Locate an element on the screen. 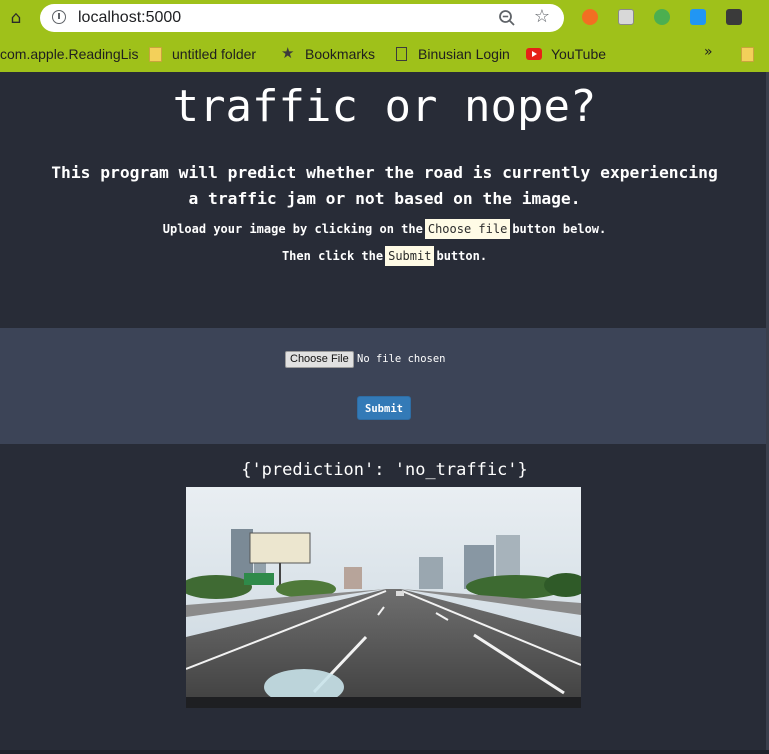 The height and width of the screenshot is (754, 769). page-icon is located at coordinates (401, 54).